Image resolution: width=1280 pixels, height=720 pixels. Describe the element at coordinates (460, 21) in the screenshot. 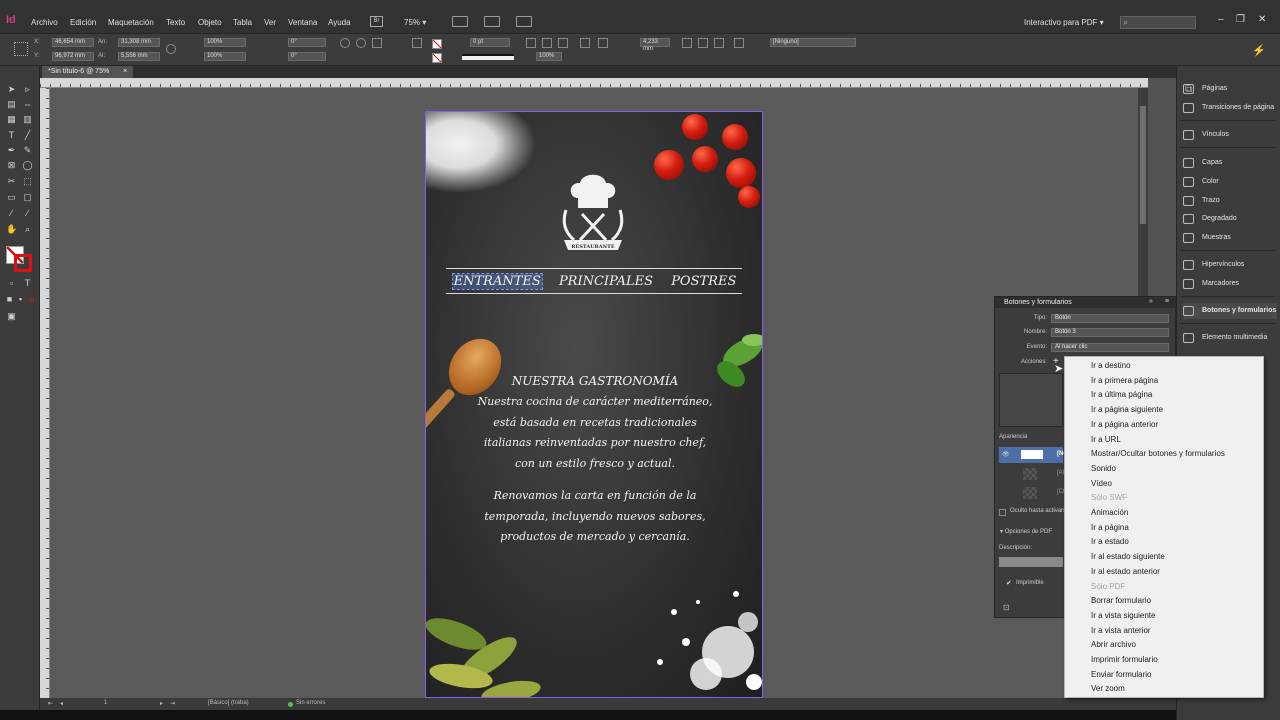

I see `view-options-icon` at that location.